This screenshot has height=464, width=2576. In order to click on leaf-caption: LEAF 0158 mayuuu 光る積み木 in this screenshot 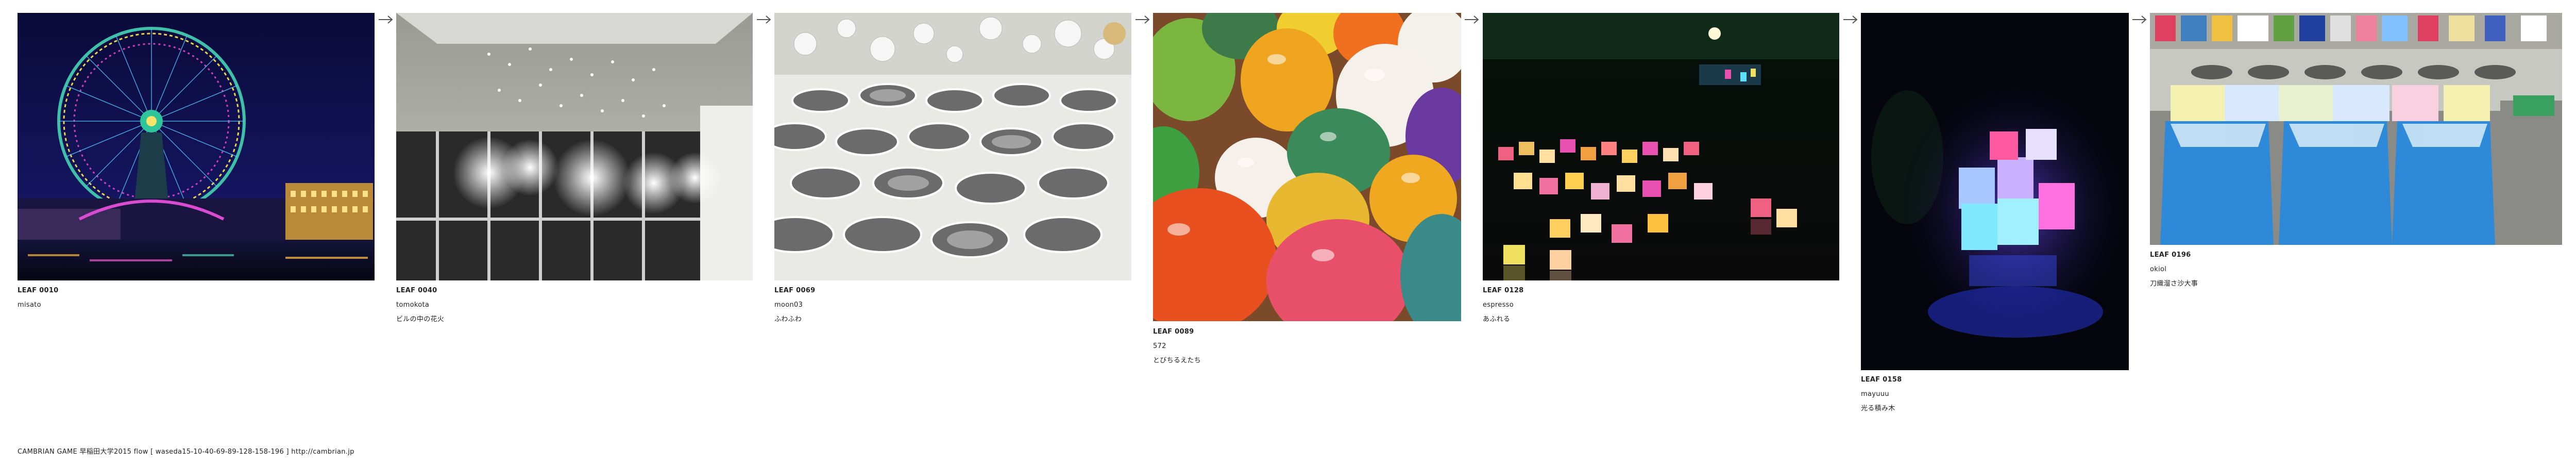, I will do `click(1964, 398)`.